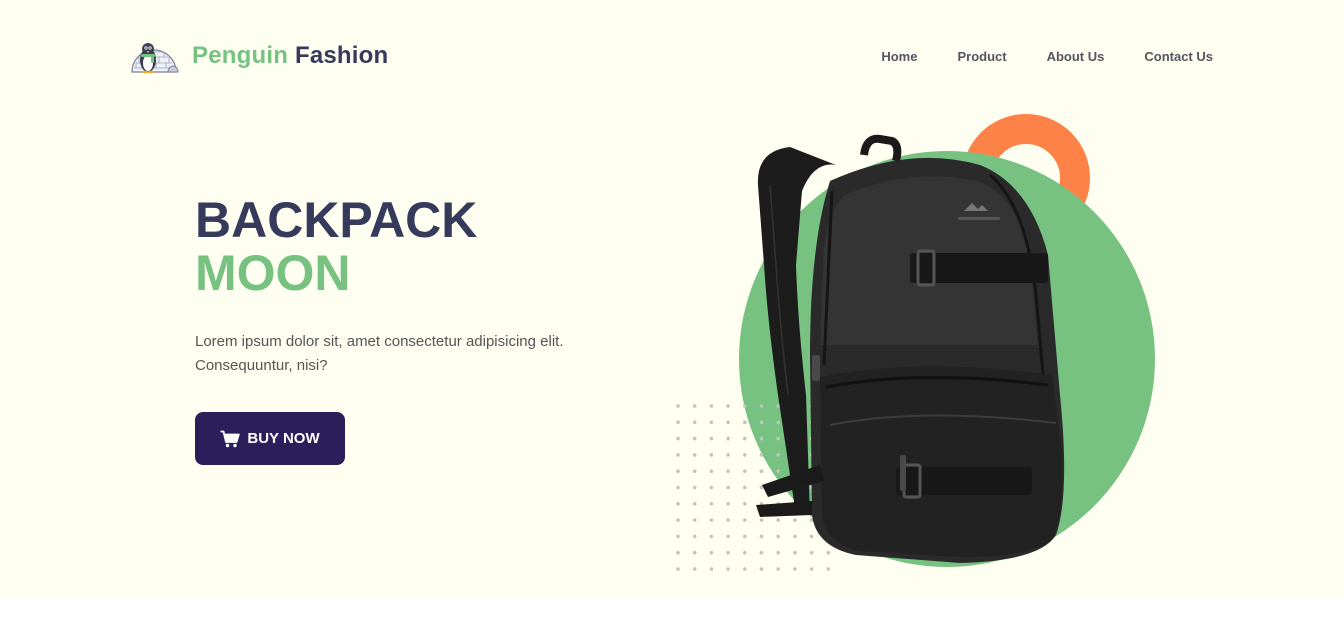  I want to click on nav-contact-us: Contact Us, so click(1178, 56).